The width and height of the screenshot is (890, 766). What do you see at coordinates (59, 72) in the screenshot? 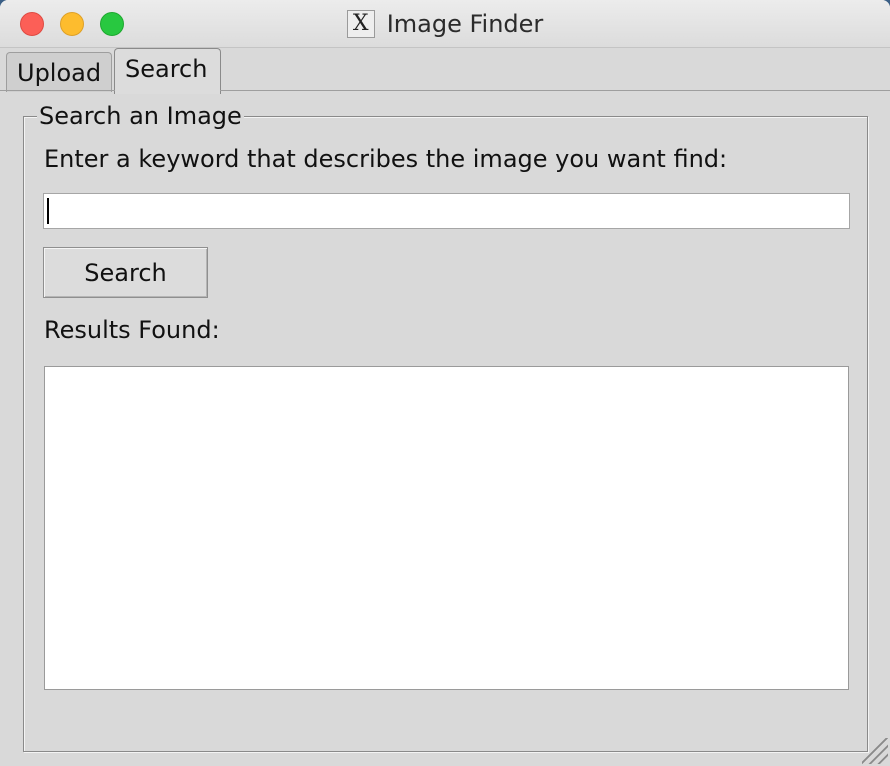
I see `tab-upload: Upload` at bounding box center [59, 72].